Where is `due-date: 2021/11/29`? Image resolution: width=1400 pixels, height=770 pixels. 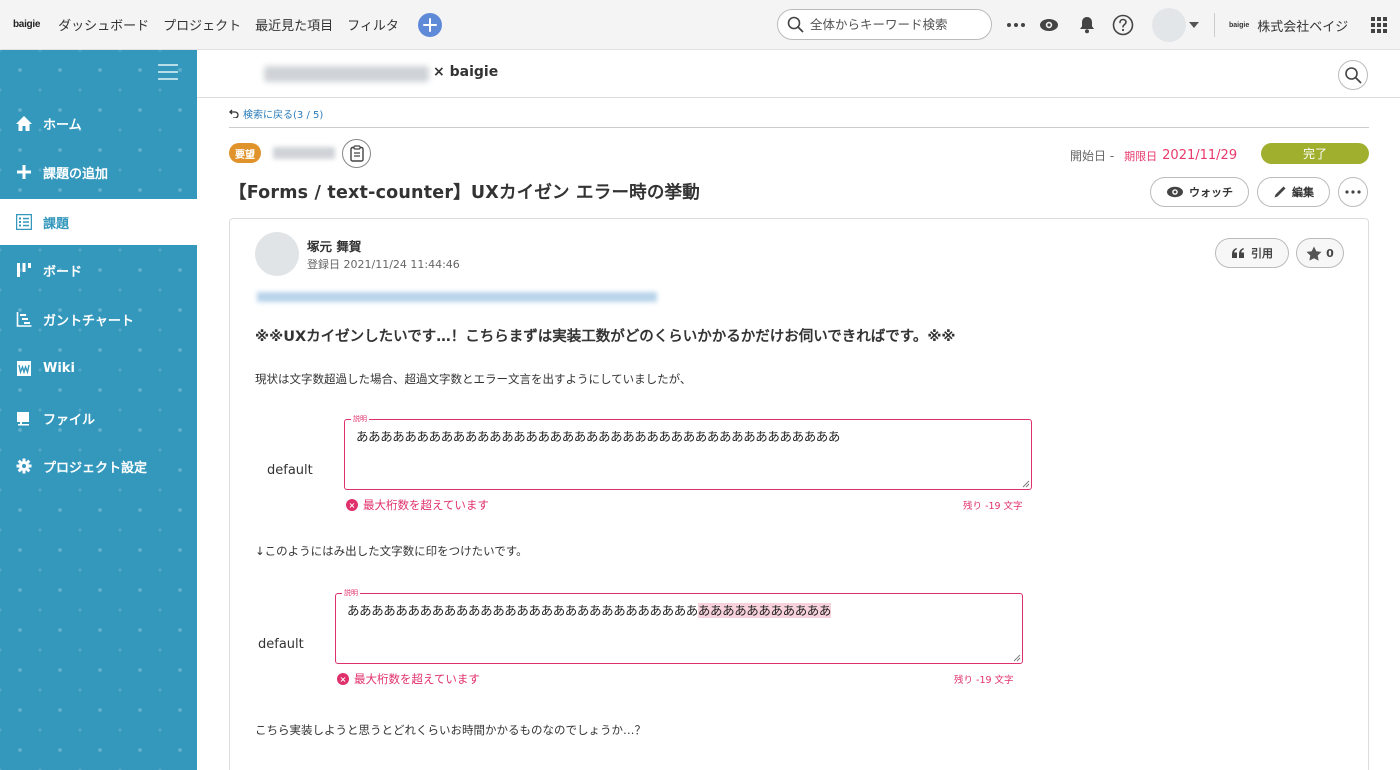 due-date: 2021/11/29 is located at coordinates (1200, 155).